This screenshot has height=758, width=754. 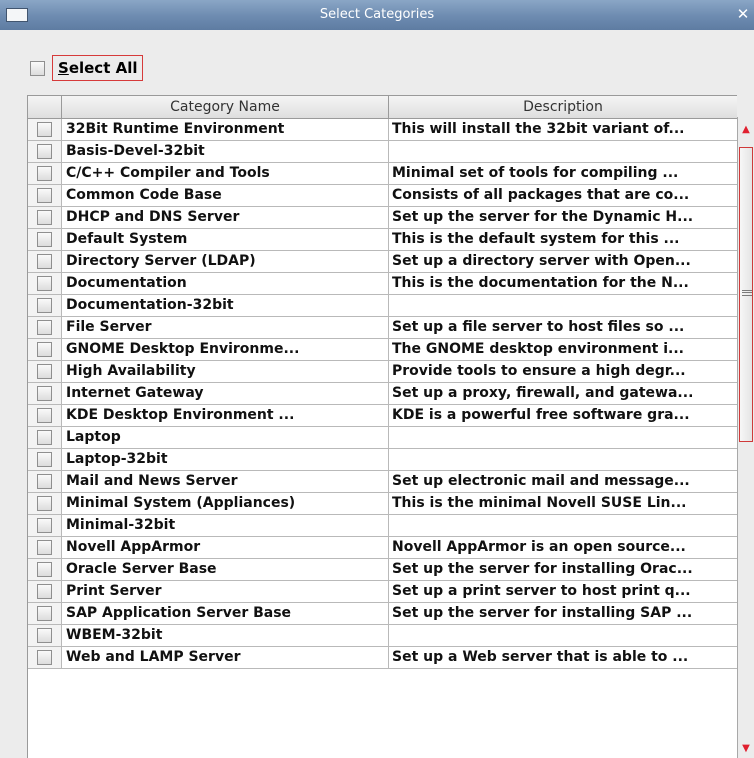 What do you see at coordinates (745, 437) in the screenshot?
I see `vertical-scrollbar: ▲ ▼` at bounding box center [745, 437].